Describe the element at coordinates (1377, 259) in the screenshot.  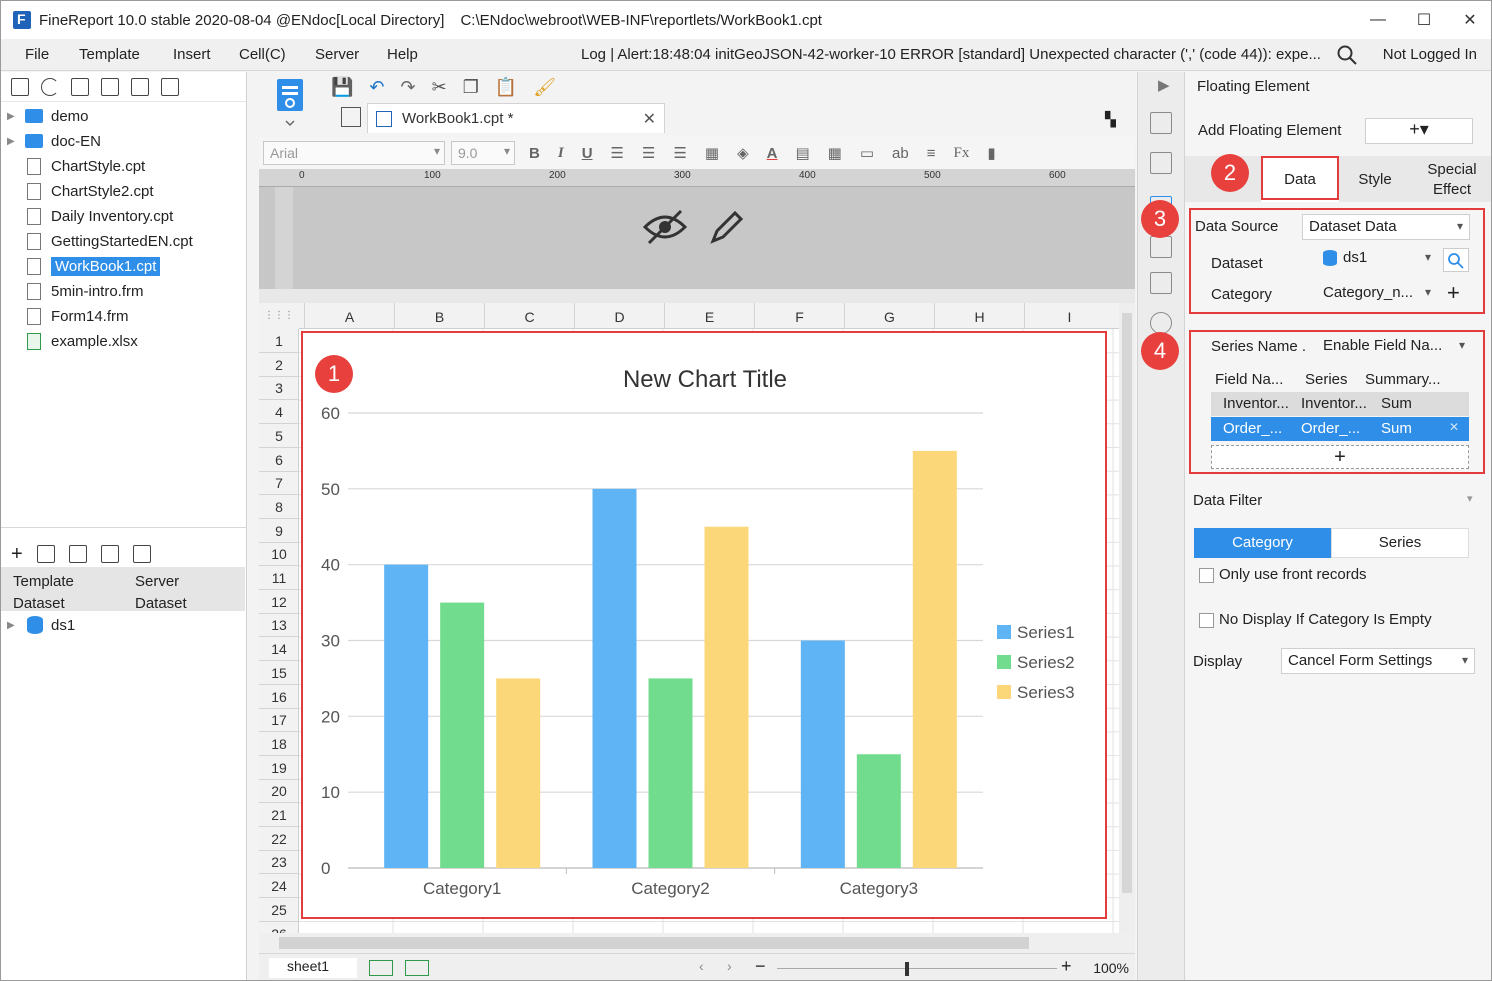
I see `dataset-select: ds1 ▾` at that location.